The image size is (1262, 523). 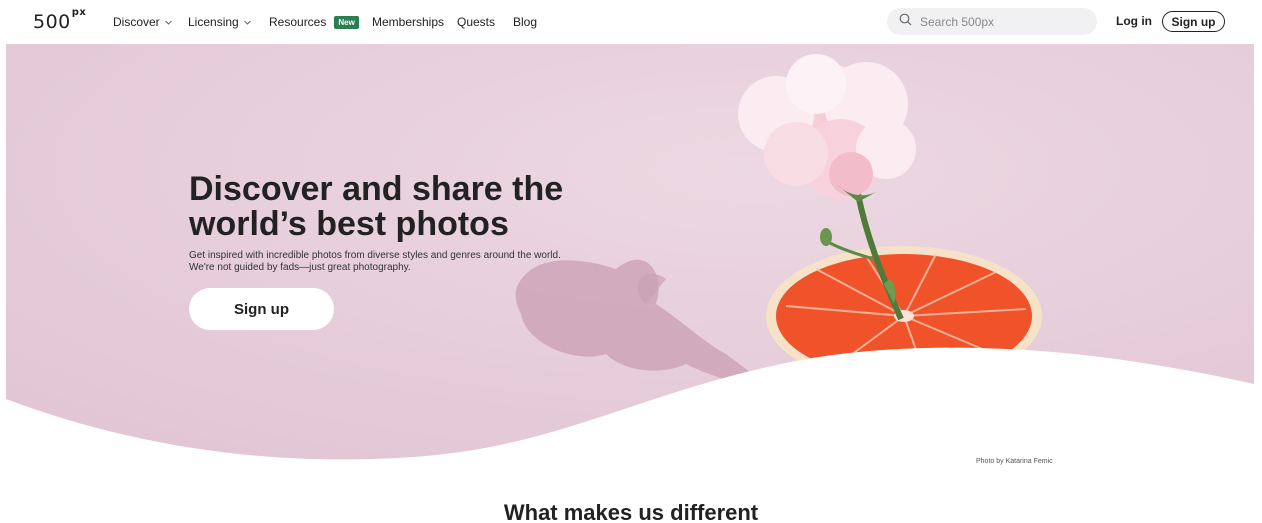 I want to click on nav-item-label: Quests, so click(x=476, y=22).